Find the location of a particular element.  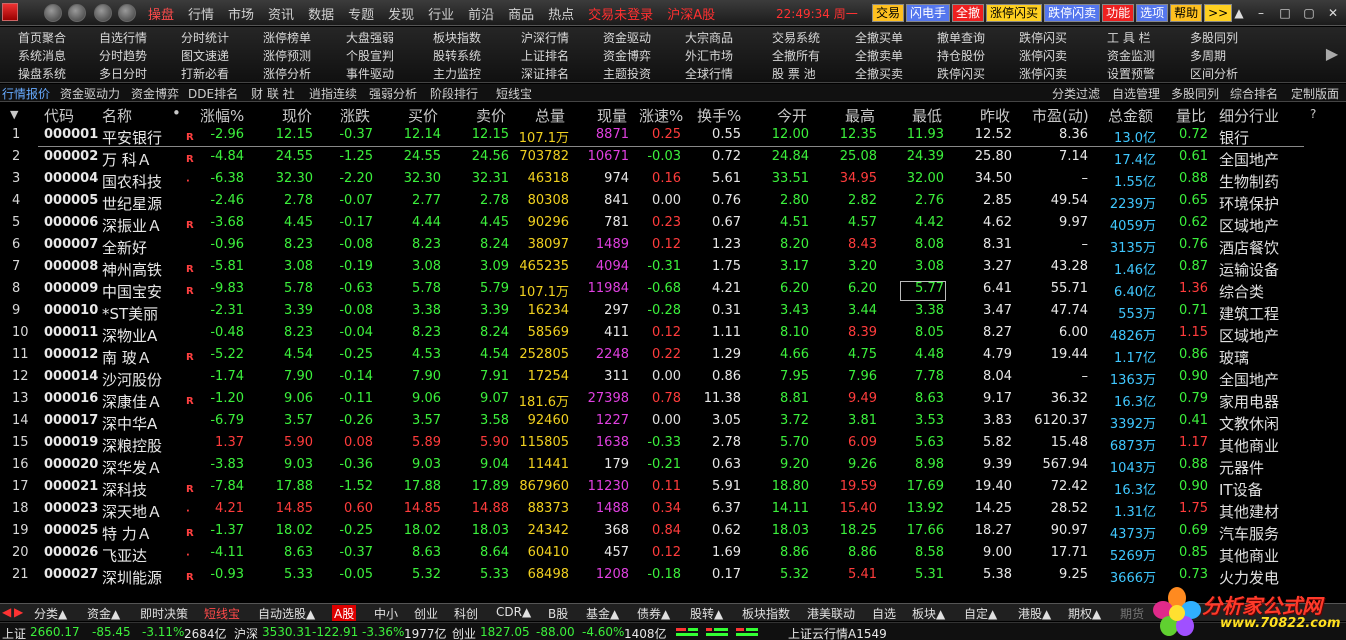

column-header: 卖价 is located at coordinates (491, 115).